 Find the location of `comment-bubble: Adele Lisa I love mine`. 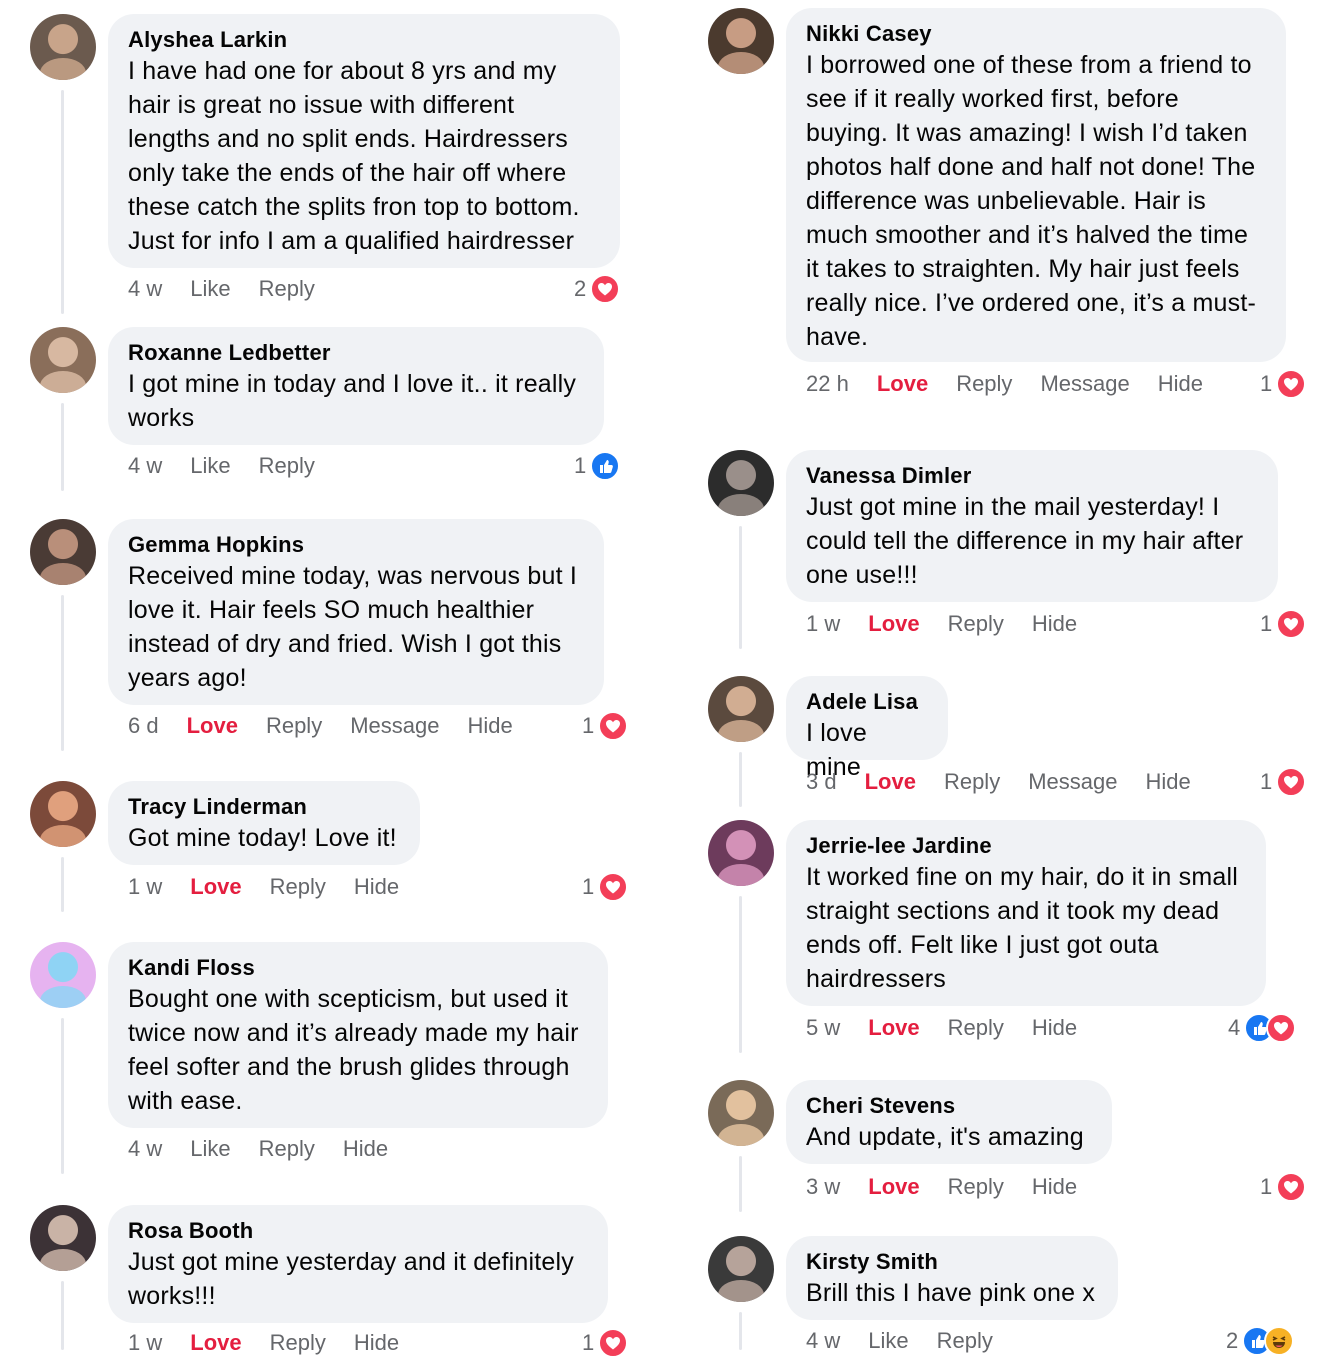

comment-bubble: Adele Lisa I love mine is located at coordinates (867, 728).